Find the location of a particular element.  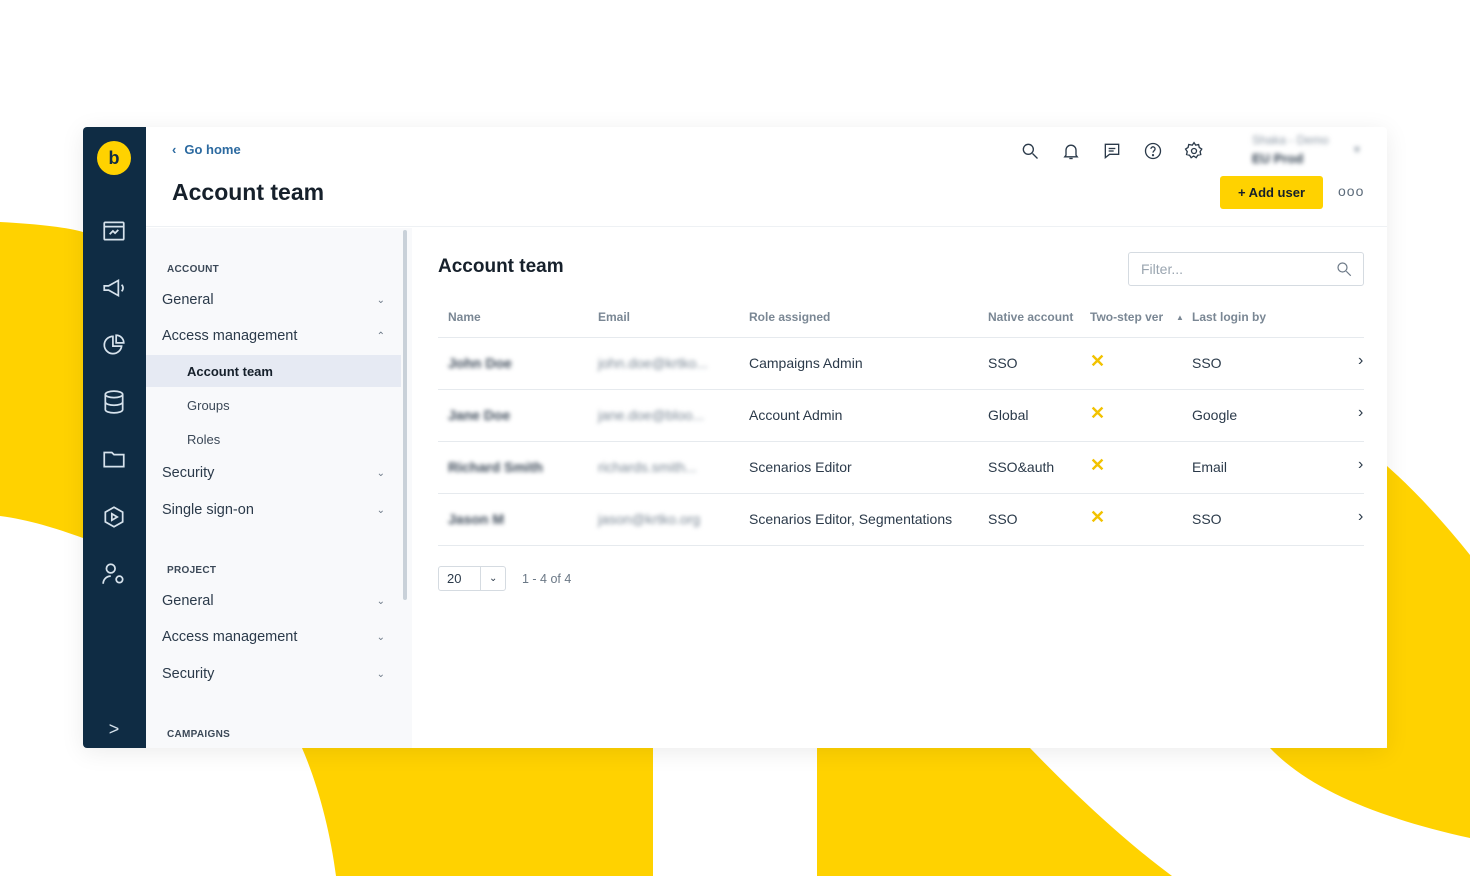

page-size-select: 20 ⌄ is located at coordinates (472, 578).